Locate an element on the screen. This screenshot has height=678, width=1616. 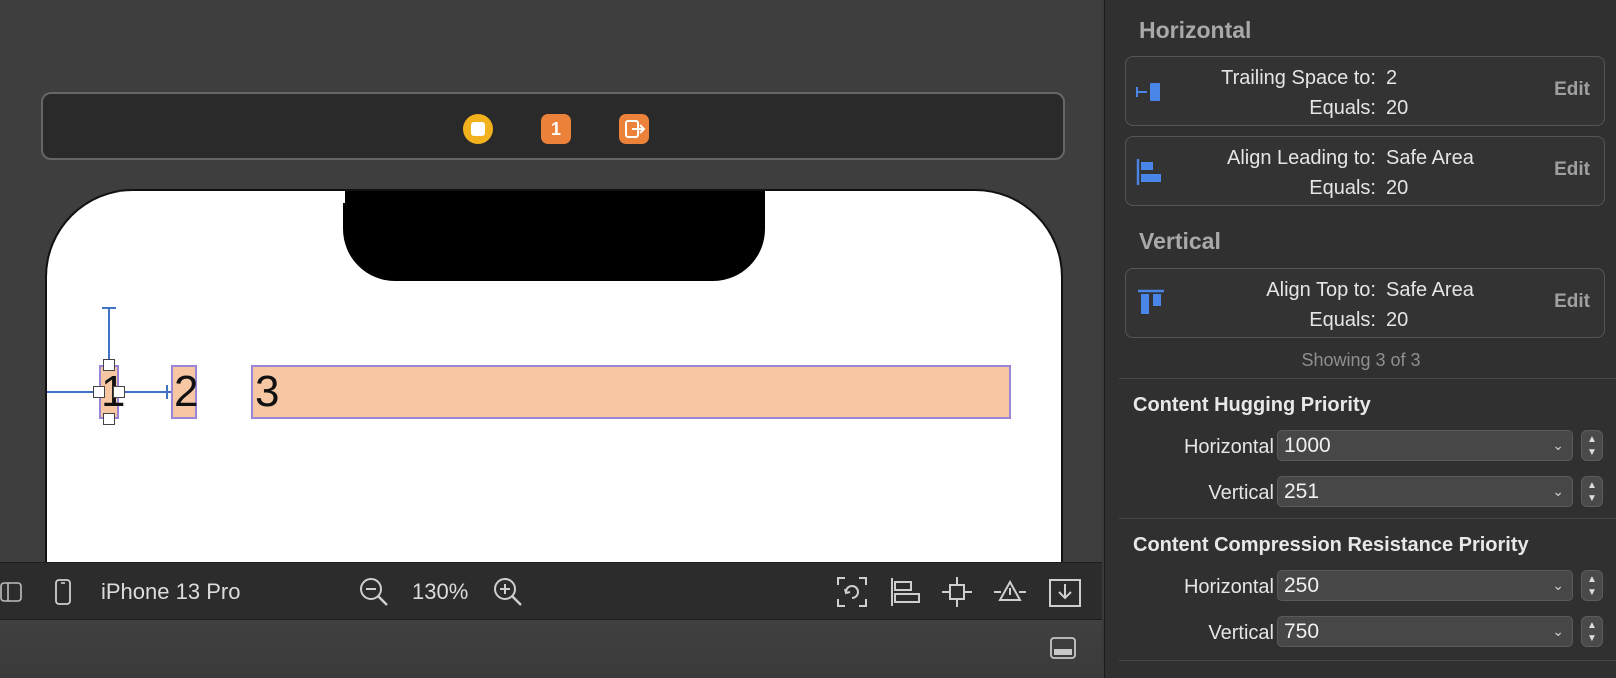
constraint-key: Trailing Space to: is located at coordinates (1298, 78).